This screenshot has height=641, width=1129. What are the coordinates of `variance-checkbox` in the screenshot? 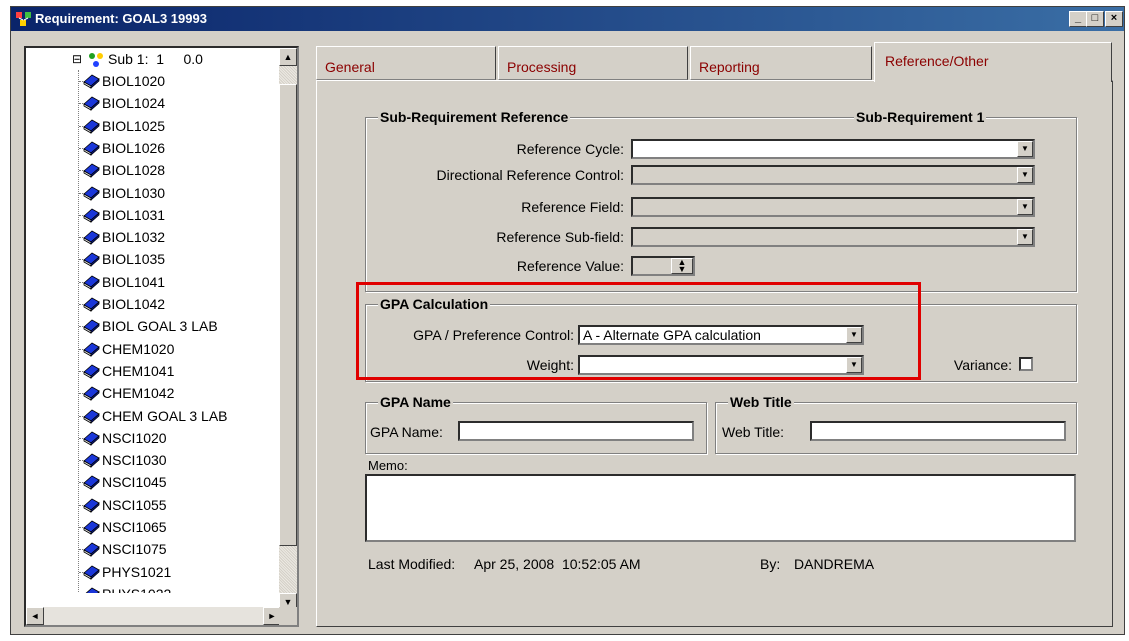 It's located at (1026, 364).